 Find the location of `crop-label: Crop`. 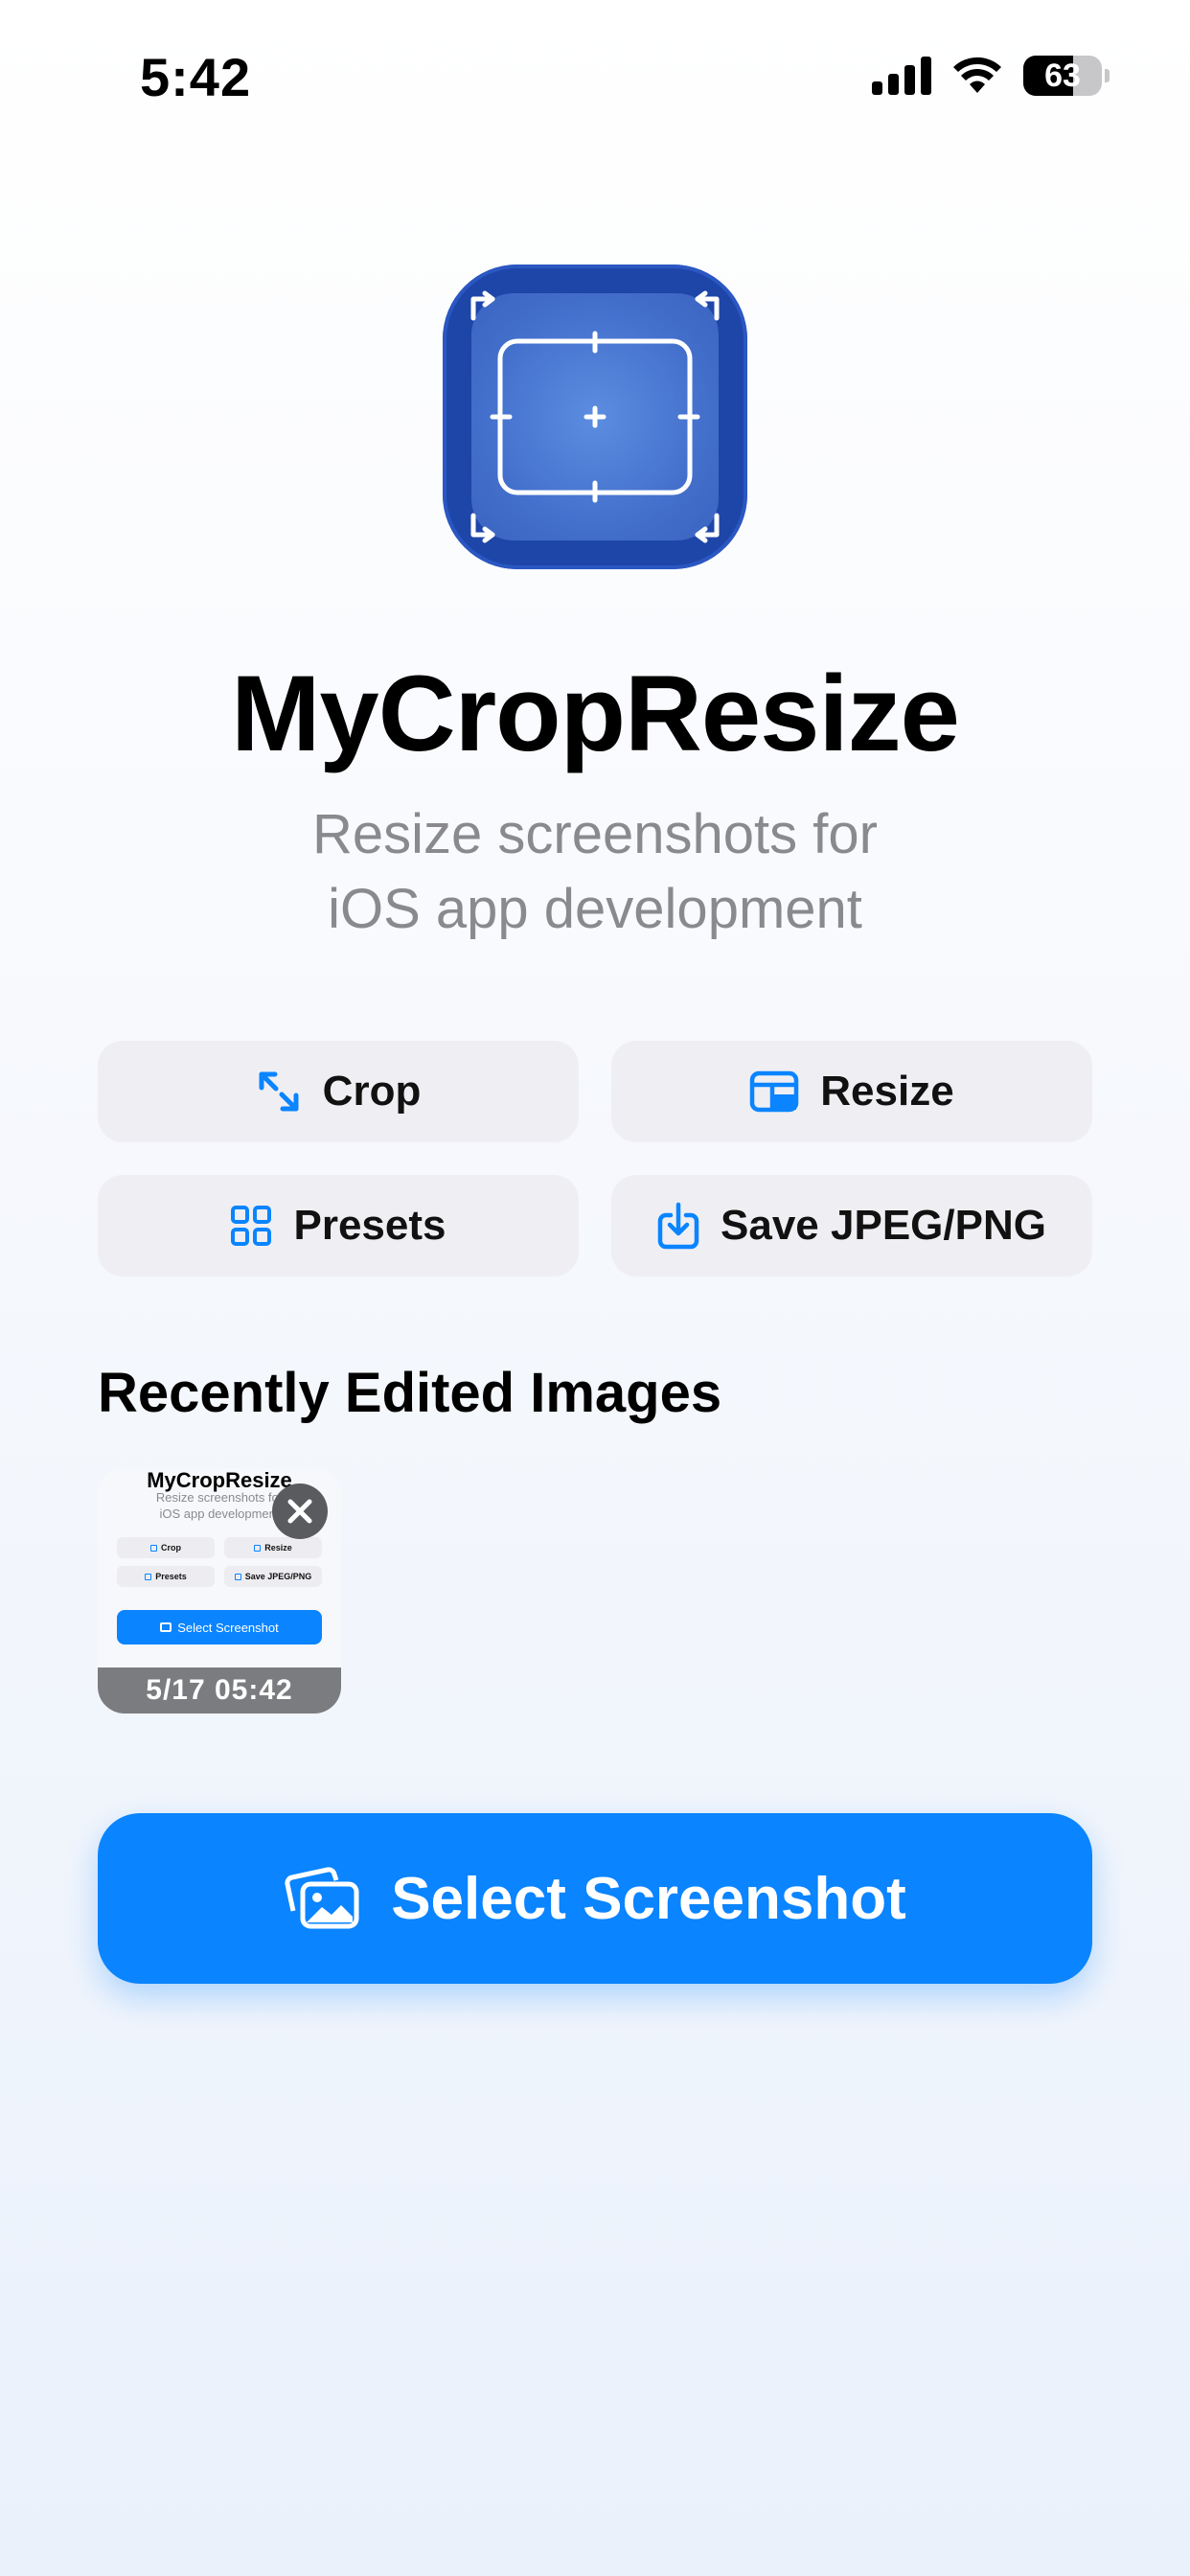

crop-label: Crop is located at coordinates (372, 1091).